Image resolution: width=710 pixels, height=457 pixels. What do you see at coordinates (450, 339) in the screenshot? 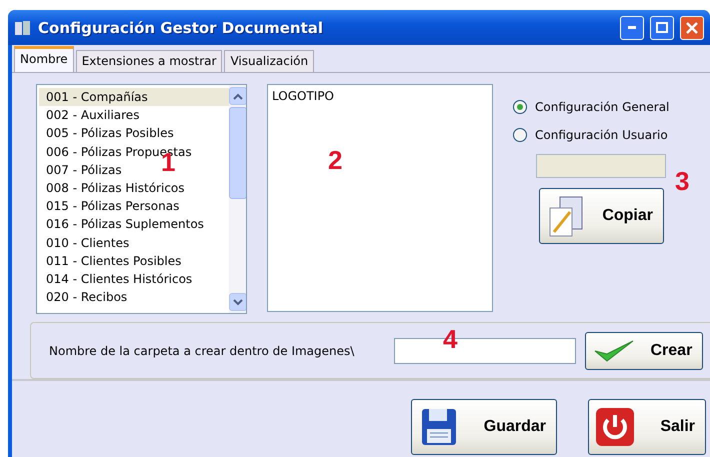
I see `annotation-number: 4` at bounding box center [450, 339].